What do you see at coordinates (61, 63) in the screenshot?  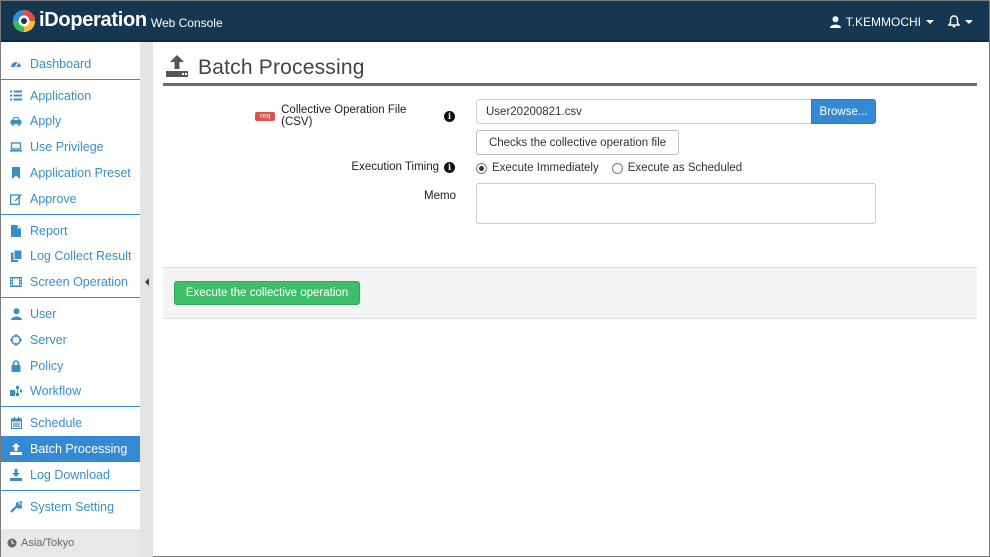 I see `sidebar-item-label: Dashboard` at bounding box center [61, 63].